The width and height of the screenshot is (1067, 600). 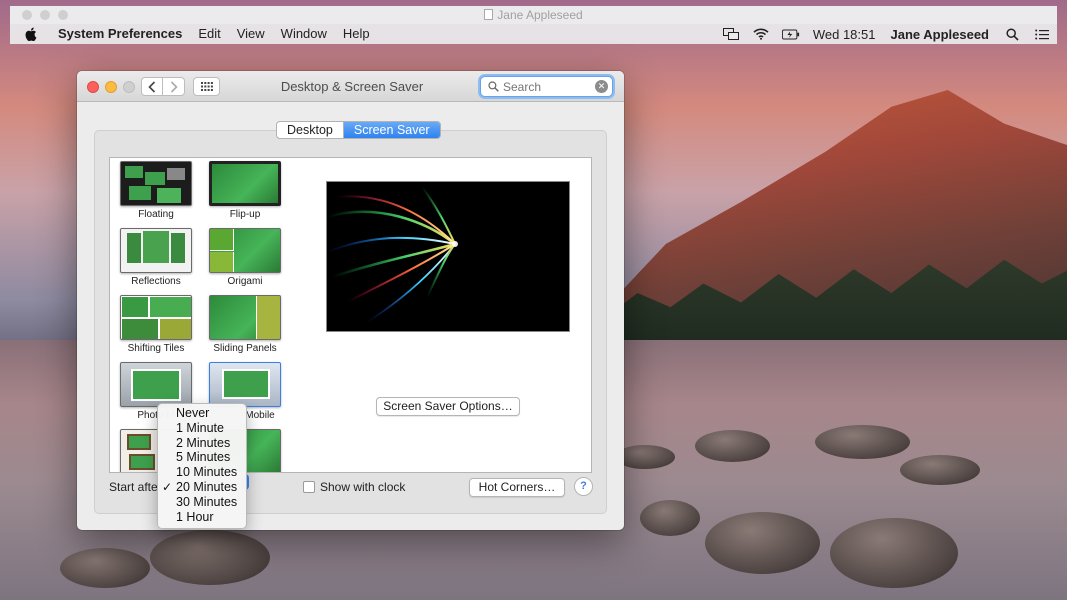 What do you see at coordinates (245, 281) in the screenshot?
I see `saver-label: Origami` at bounding box center [245, 281].